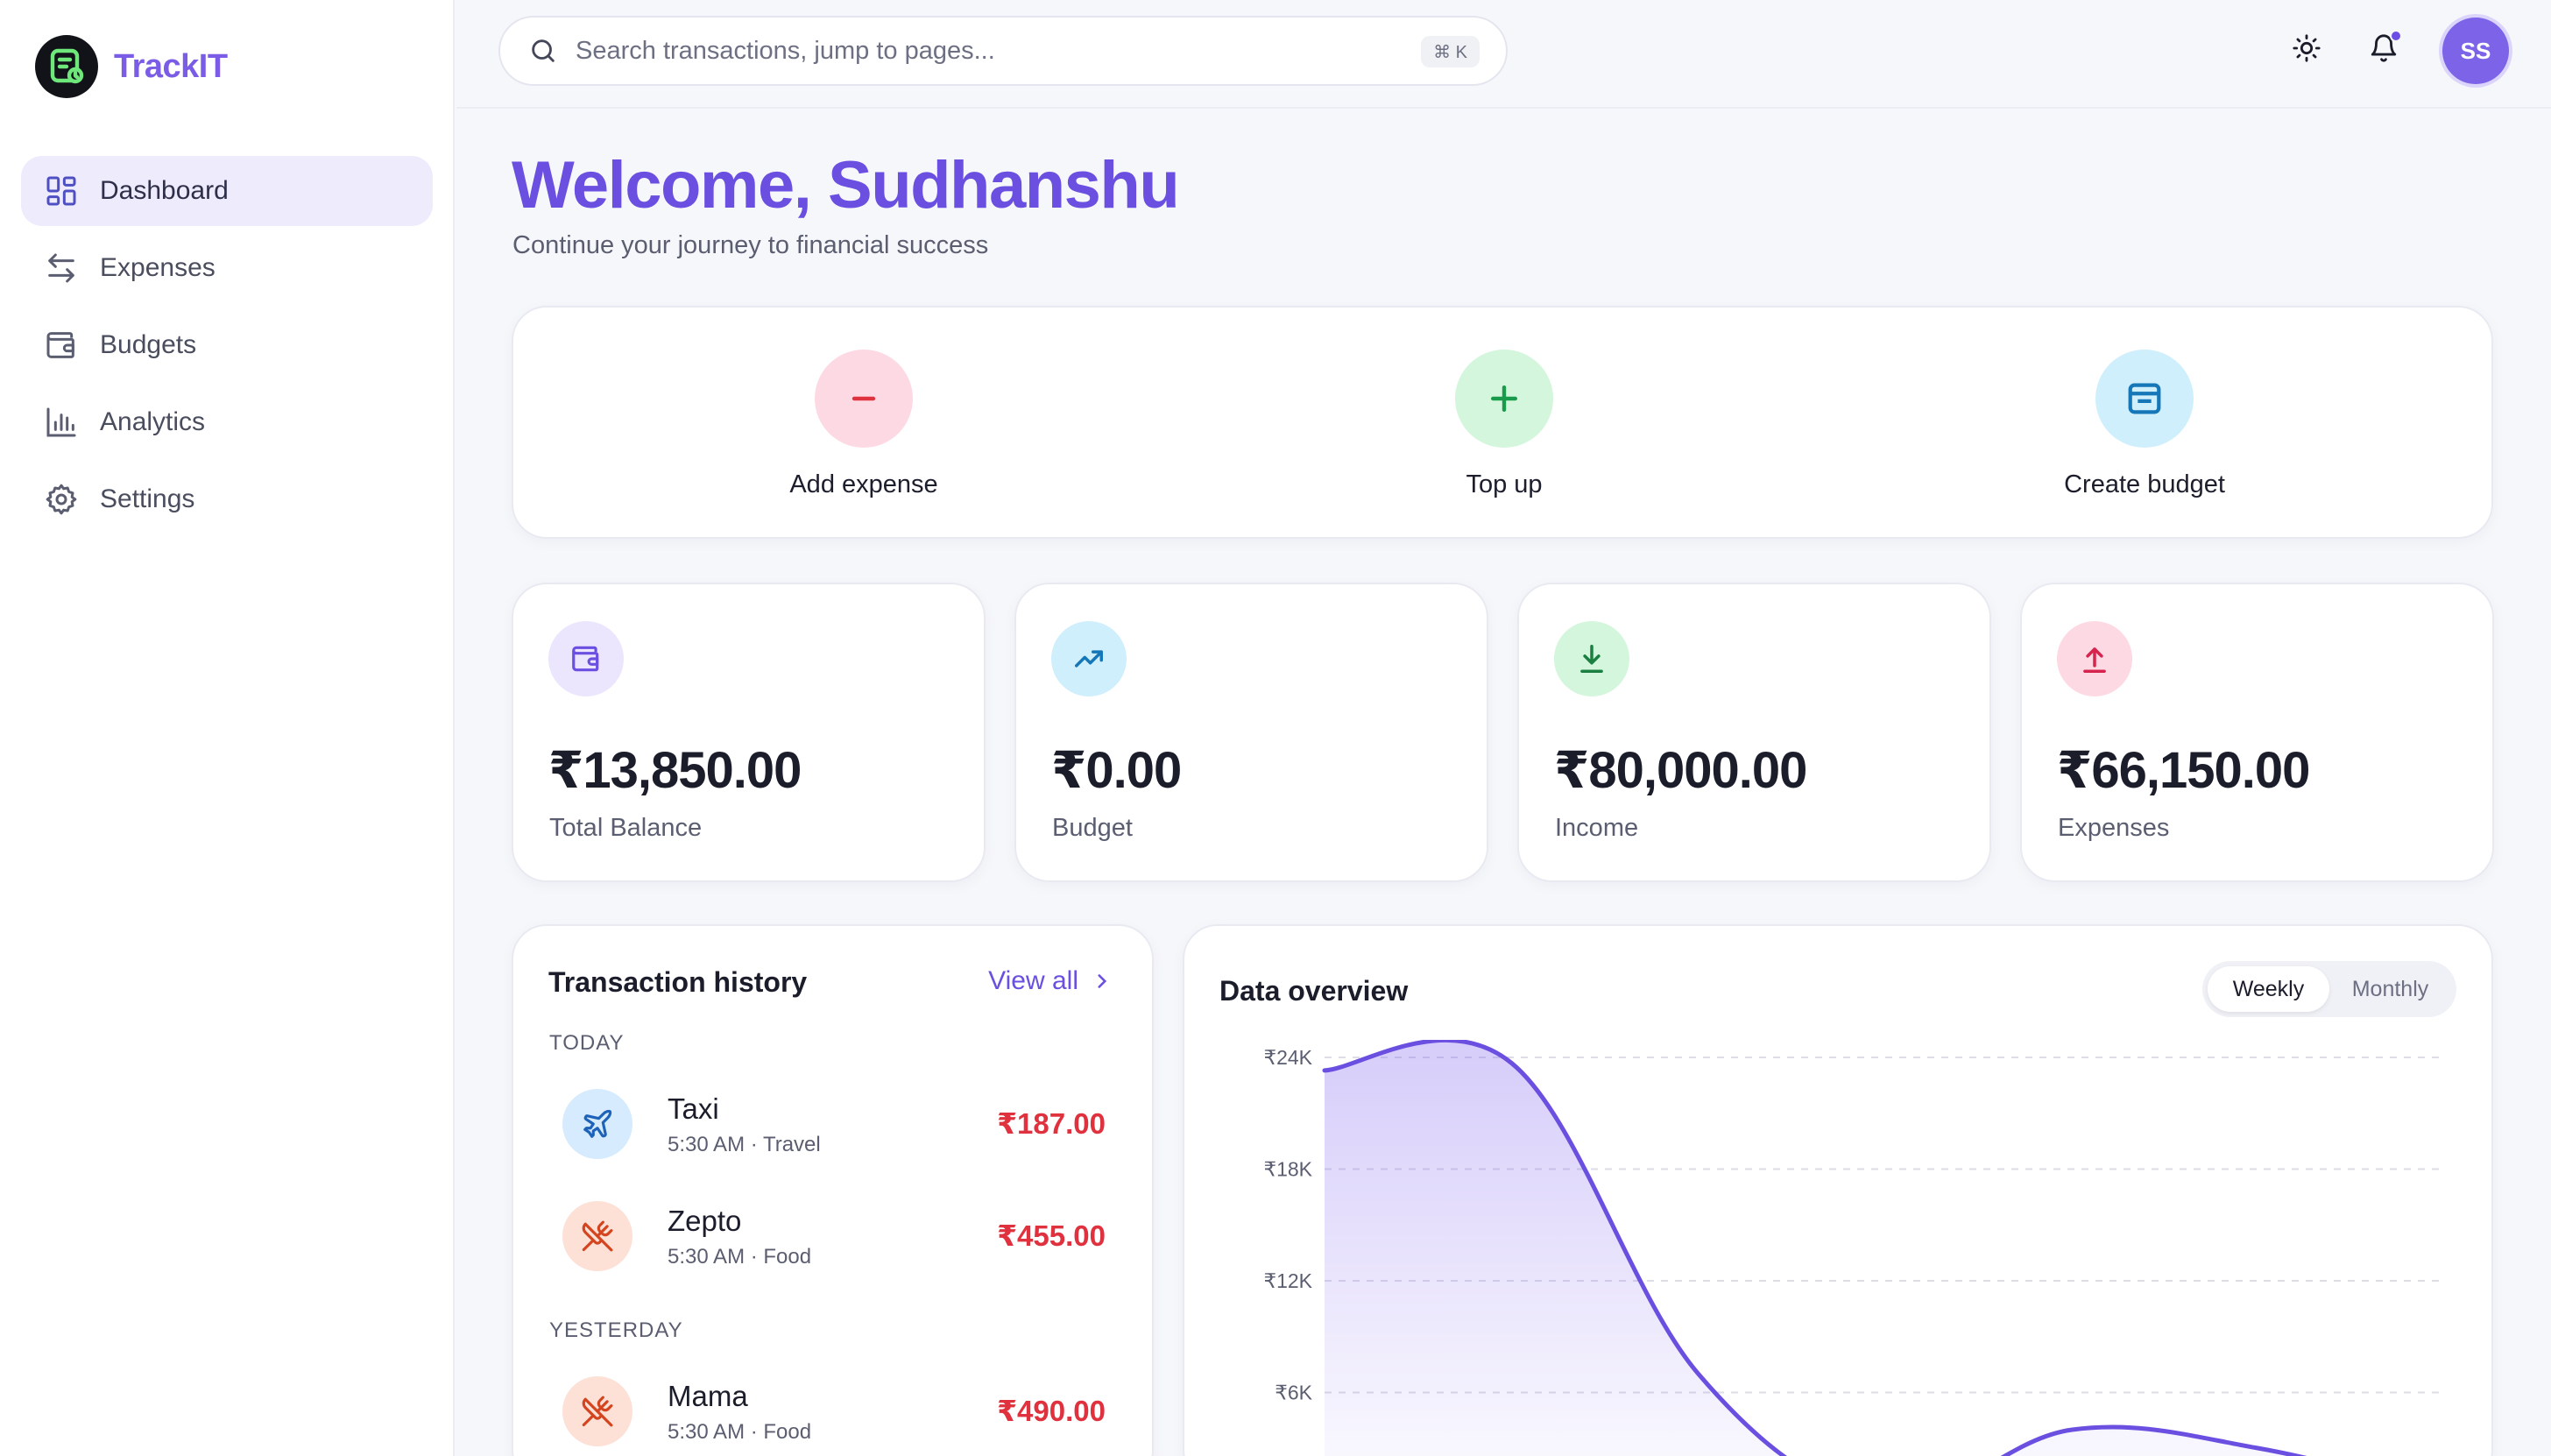 This screenshot has height=1456, width=2551. I want to click on avatar: SS, so click(2475, 51).